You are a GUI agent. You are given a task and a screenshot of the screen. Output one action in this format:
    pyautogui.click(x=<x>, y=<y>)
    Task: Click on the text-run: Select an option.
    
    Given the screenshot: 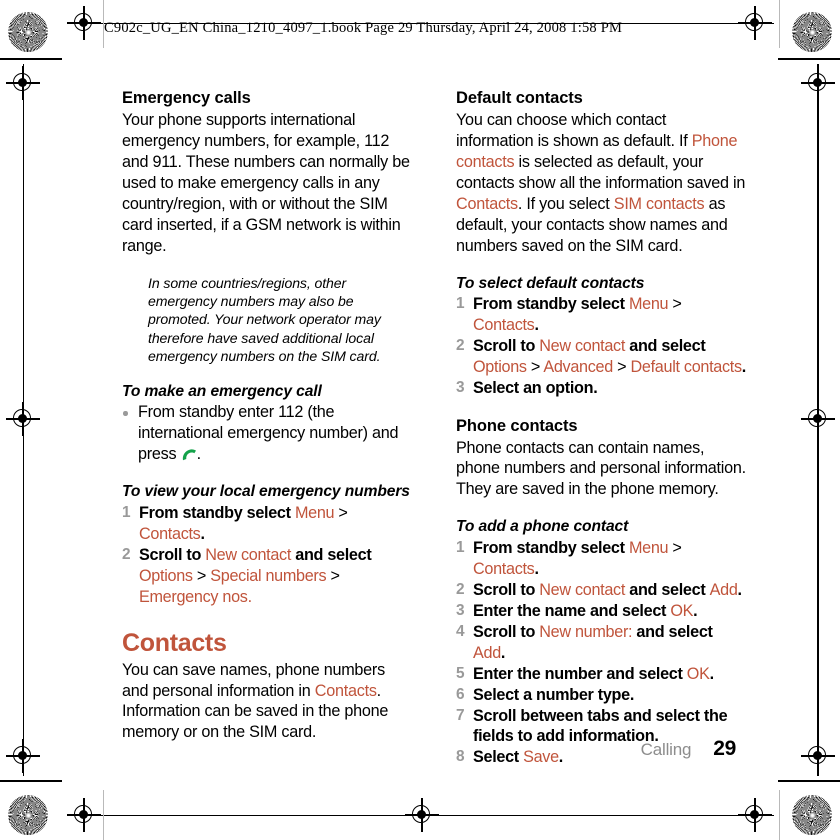 What is the action you would take?
    pyautogui.click(x=535, y=387)
    